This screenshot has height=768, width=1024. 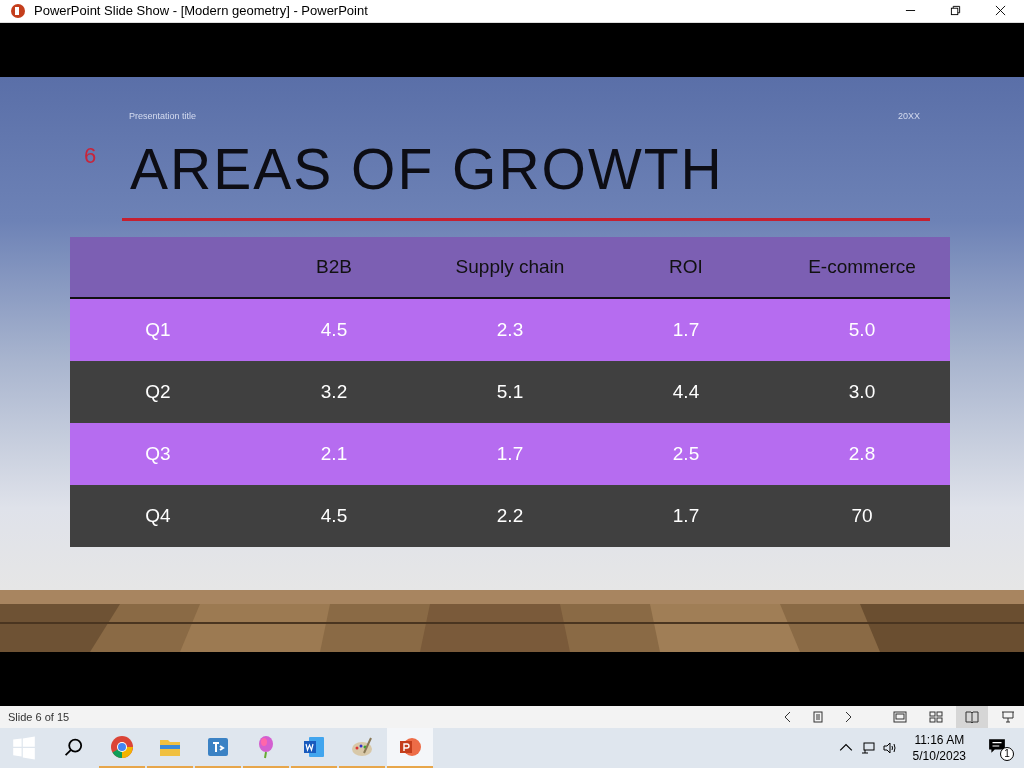 I want to click on table-cell-text: Q3, so click(x=158, y=453).